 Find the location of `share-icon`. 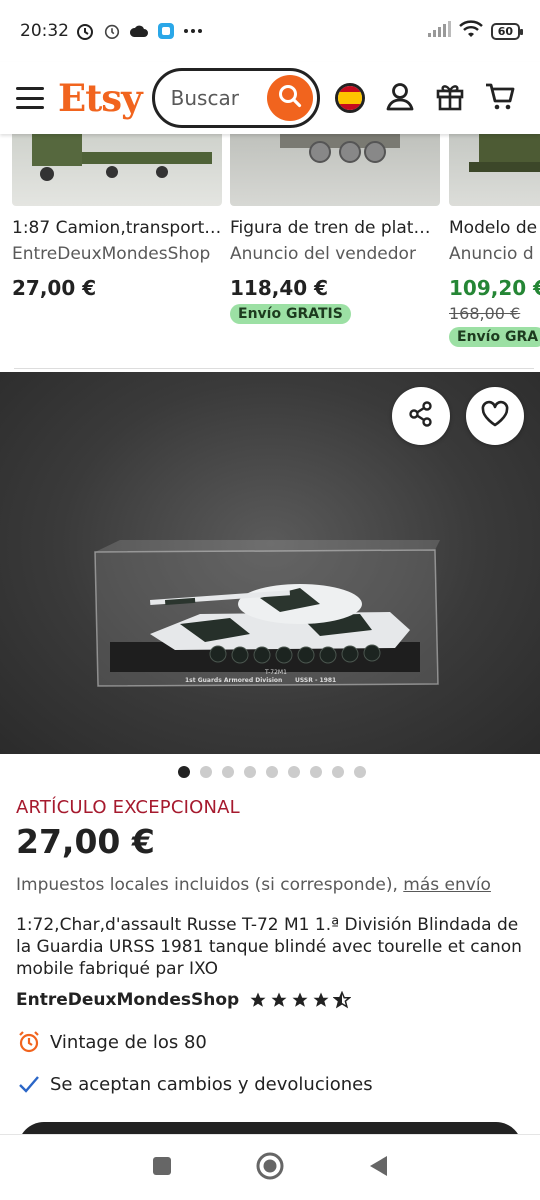

share-icon is located at coordinates (421, 416).